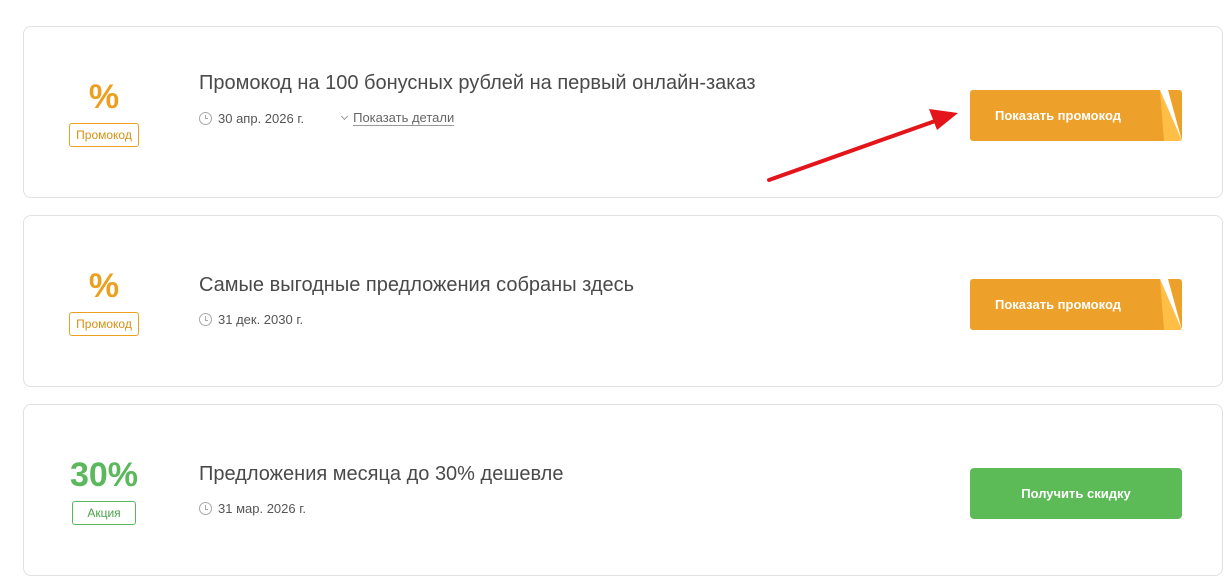 This screenshot has width=1230, height=588. I want to click on offer-title: Самые выгодные предложения собраны здесь, so click(417, 285).